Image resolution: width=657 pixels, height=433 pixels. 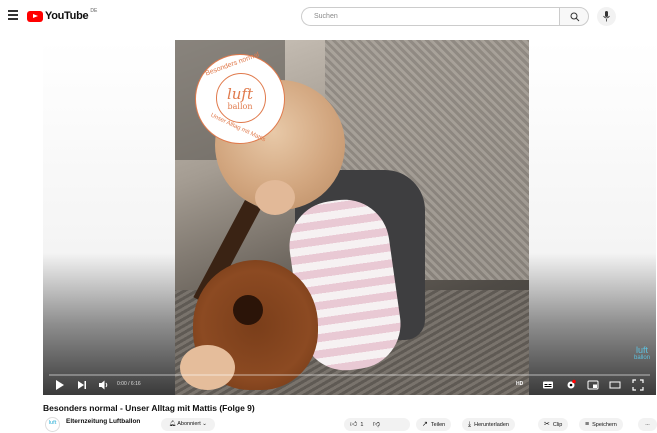 What do you see at coordinates (13, 15) in the screenshot?
I see `menu-icon` at bounding box center [13, 15].